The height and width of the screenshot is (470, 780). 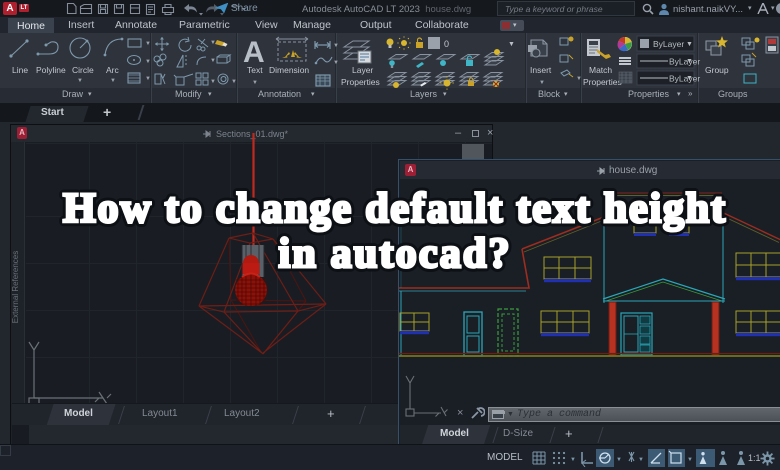 I want to click on svg-text: Annotation, so click(x=279, y=94).